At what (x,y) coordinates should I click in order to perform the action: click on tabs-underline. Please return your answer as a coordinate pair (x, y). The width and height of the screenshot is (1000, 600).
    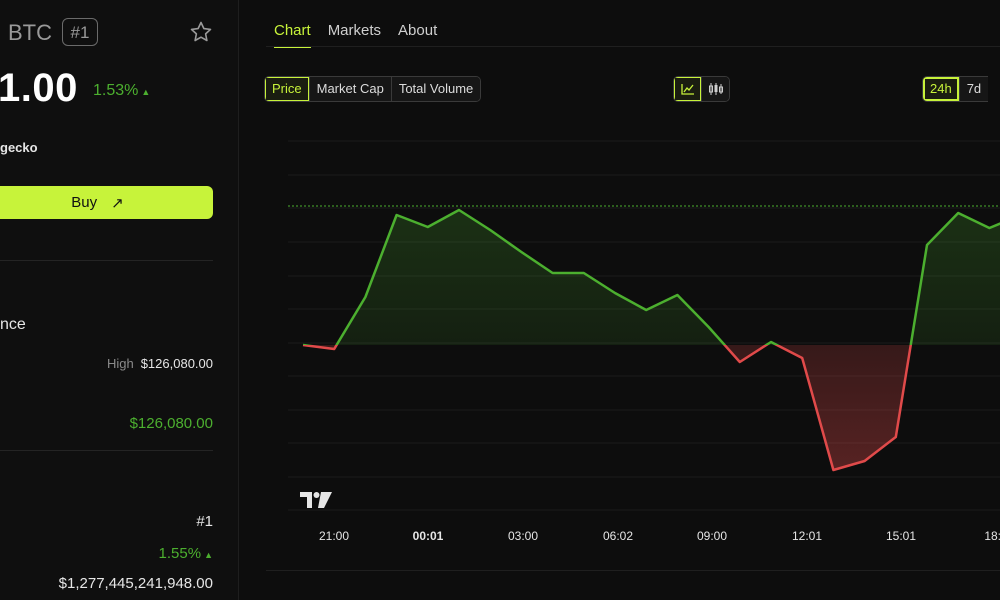
    Looking at the image, I should click on (633, 46).